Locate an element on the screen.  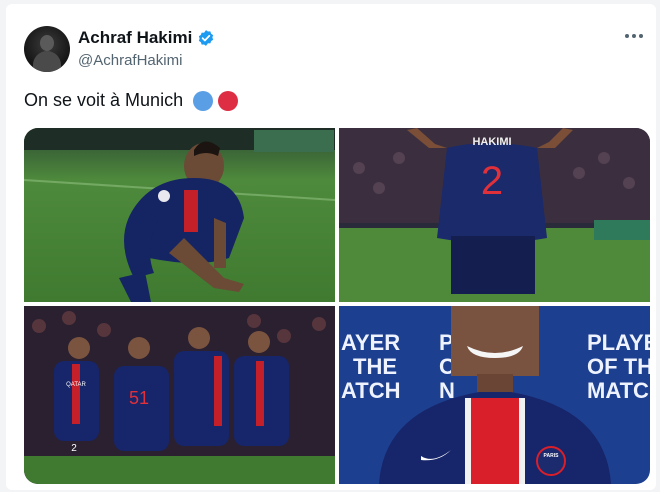
red-circle-emoji-icon is located at coordinates (228, 100).